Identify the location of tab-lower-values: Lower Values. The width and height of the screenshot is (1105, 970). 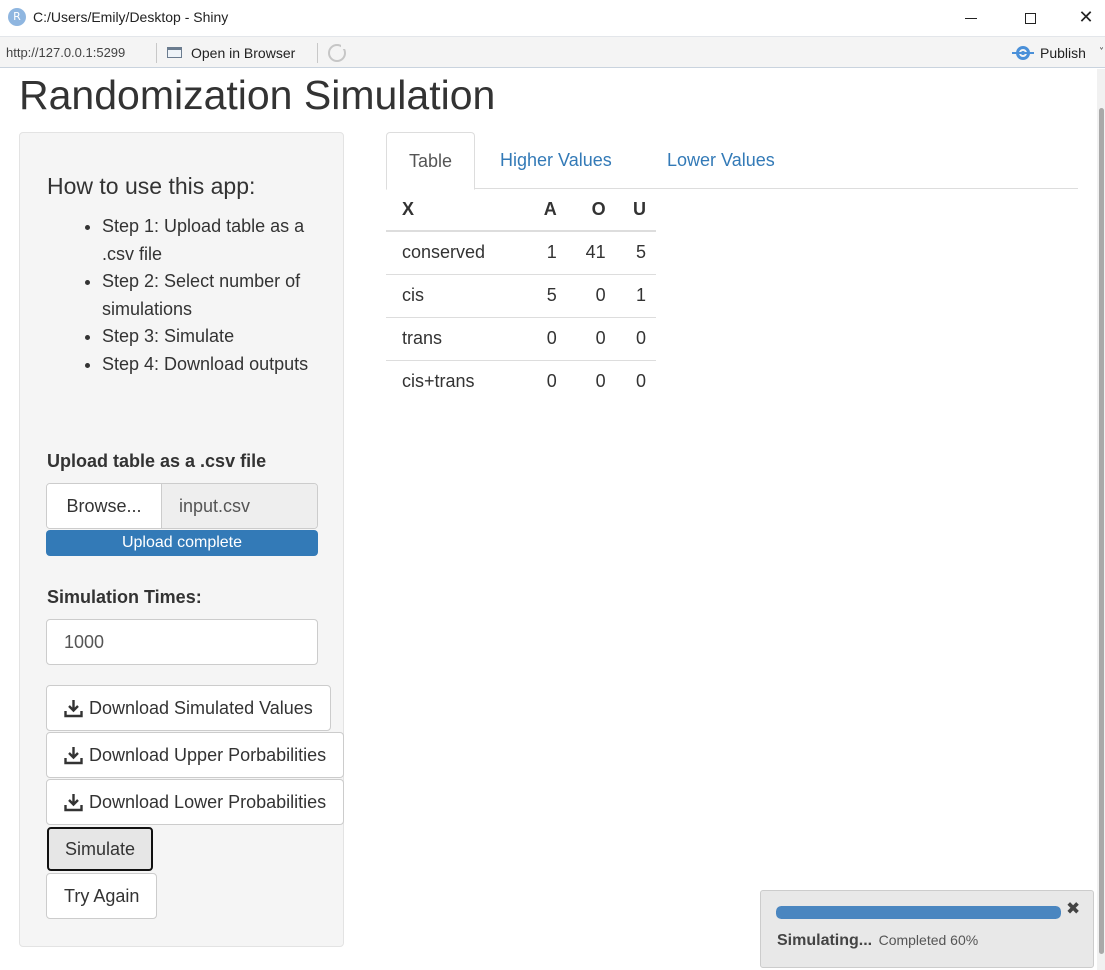
(721, 160).